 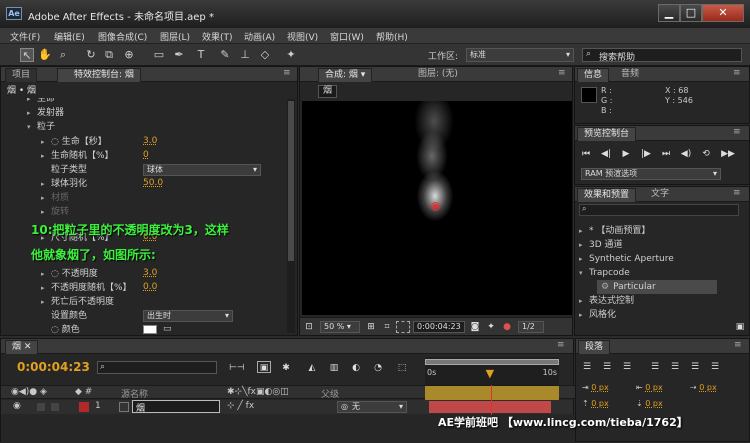 What do you see at coordinates (225, 55) in the screenshot?
I see `brush-tool-icon: ✎` at bounding box center [225, 55].